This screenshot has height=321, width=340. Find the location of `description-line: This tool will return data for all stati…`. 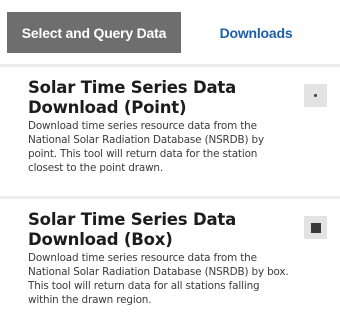

description-line: This tool will return data for all stati… is located at coordinates (144, 286).